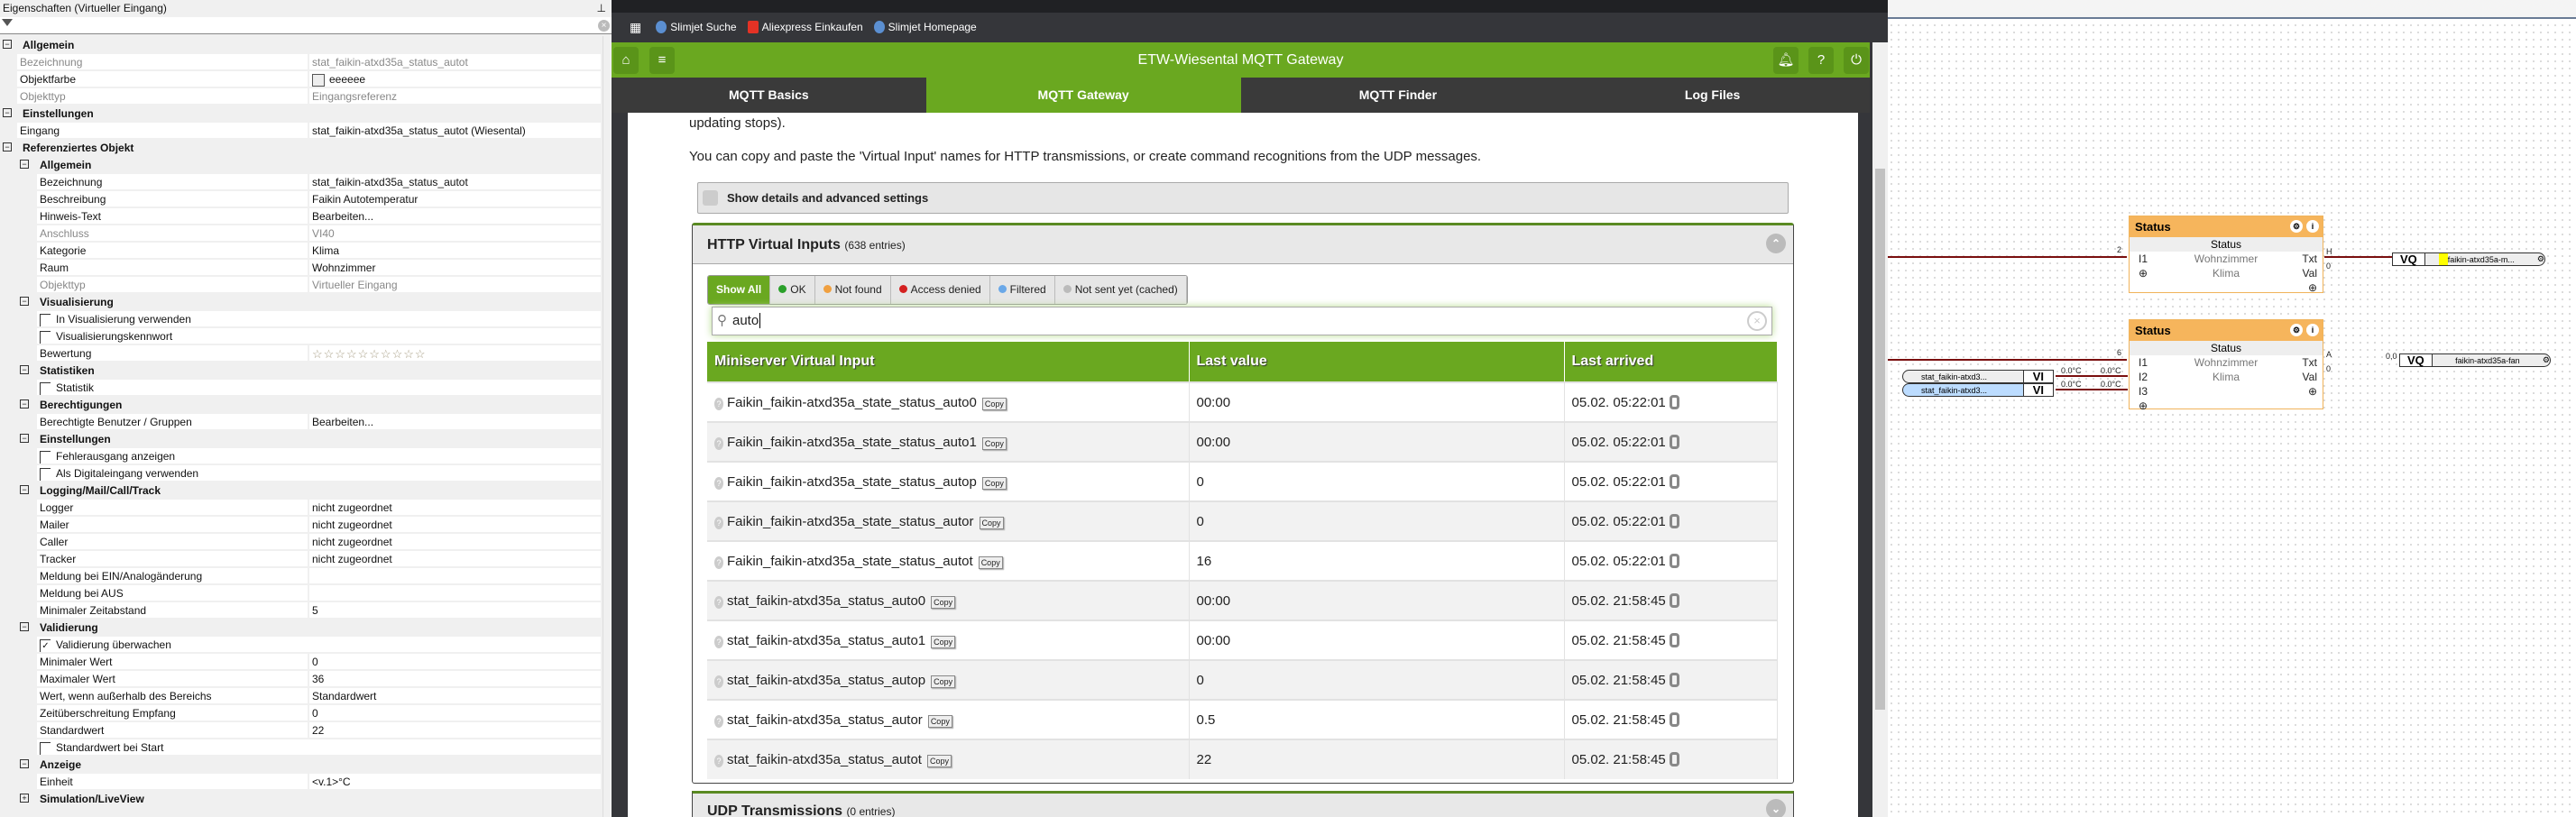  I want to click on property-value-cell: Klima, so click(455, 250).